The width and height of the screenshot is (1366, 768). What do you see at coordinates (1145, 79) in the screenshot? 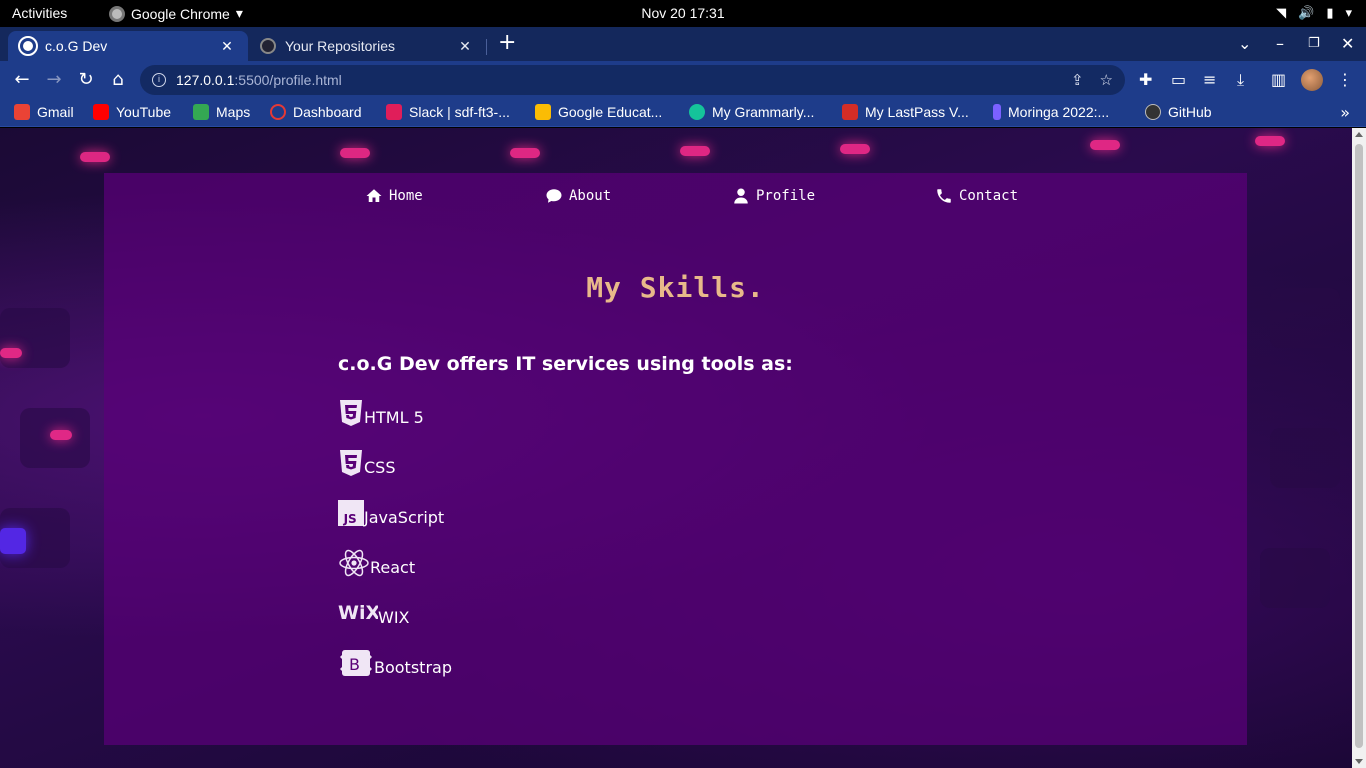
I see `extensions-icon: ✚` at bounding box center [1145, 79].